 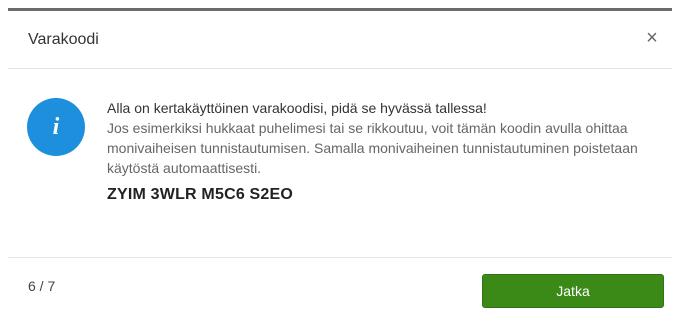 I want to click on step-indicator: 6 / 7, so click(x=42, y=286).